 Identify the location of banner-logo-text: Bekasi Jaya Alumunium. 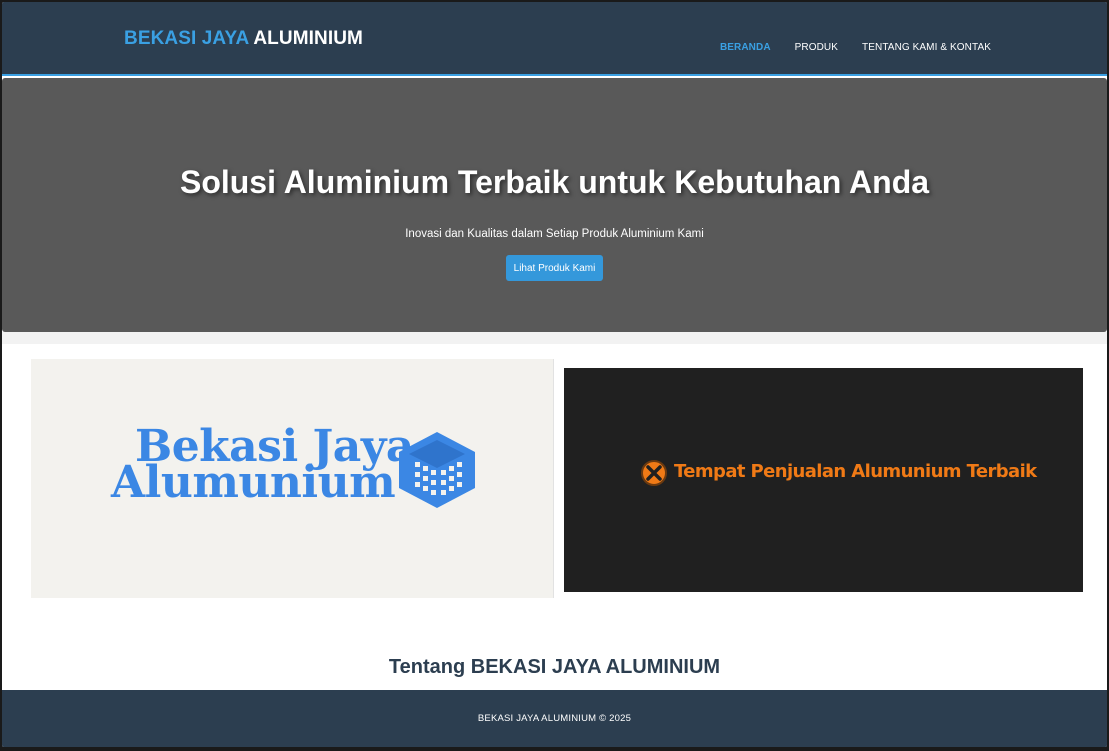
(262, 466).